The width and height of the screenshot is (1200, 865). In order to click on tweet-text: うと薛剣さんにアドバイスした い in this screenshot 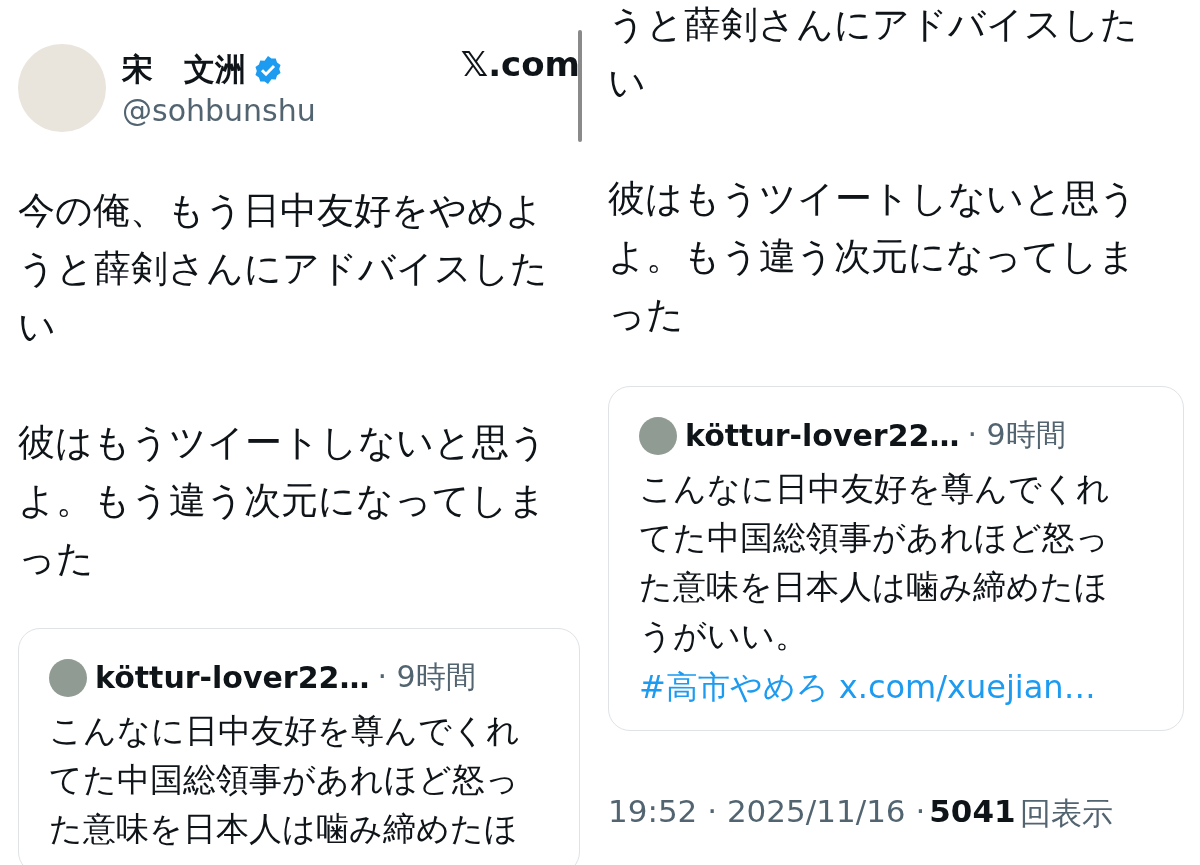, I will do `click(873, 54)`.